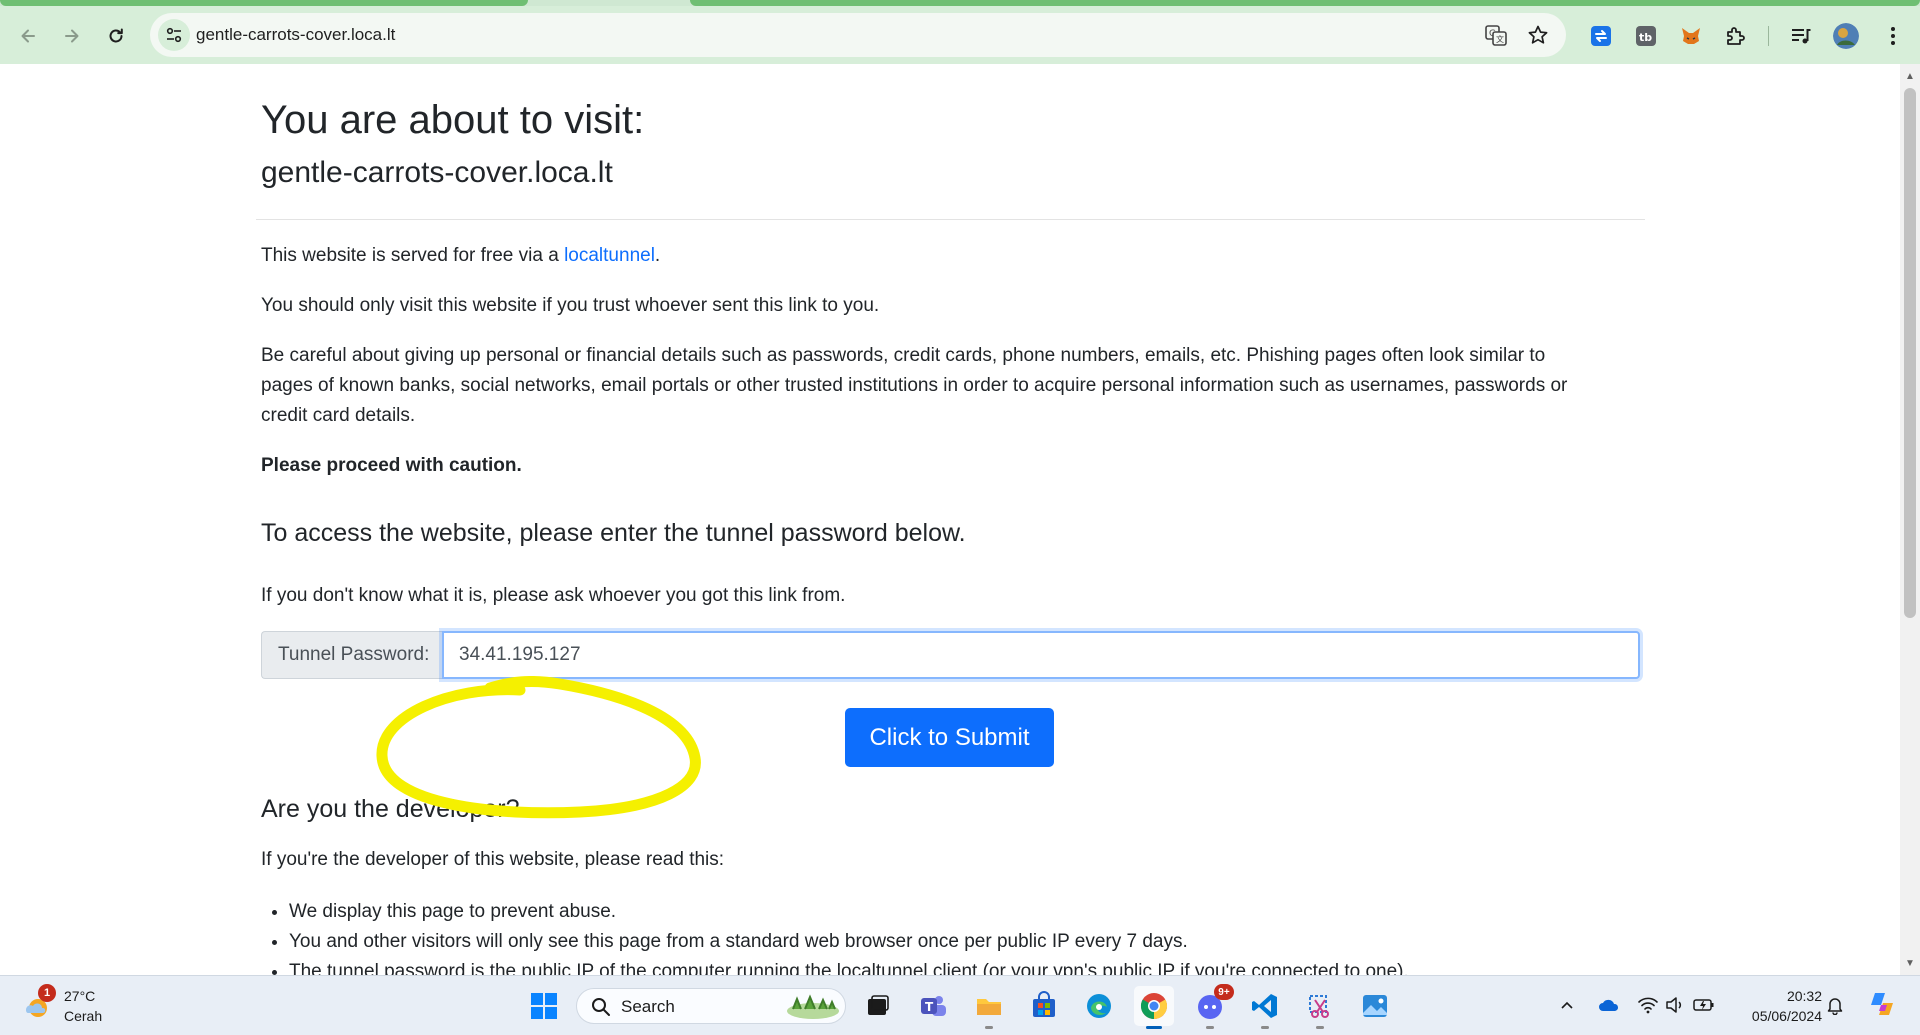  Describe the element at coordinates (391, 465) in the screenshot. I see `caution-text: Please proceed with caution.` at that location.